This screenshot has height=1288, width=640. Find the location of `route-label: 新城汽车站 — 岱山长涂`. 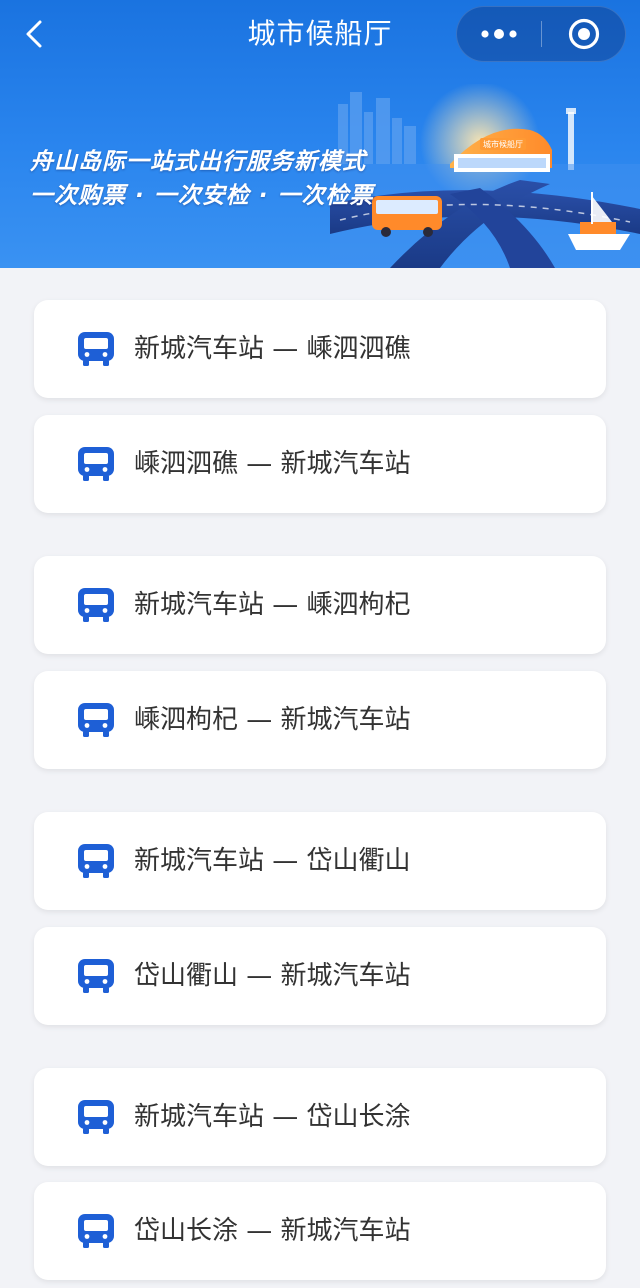

route-label: 新城汽车站 — 岱山长涂 is located at coordinates (272, 1117).